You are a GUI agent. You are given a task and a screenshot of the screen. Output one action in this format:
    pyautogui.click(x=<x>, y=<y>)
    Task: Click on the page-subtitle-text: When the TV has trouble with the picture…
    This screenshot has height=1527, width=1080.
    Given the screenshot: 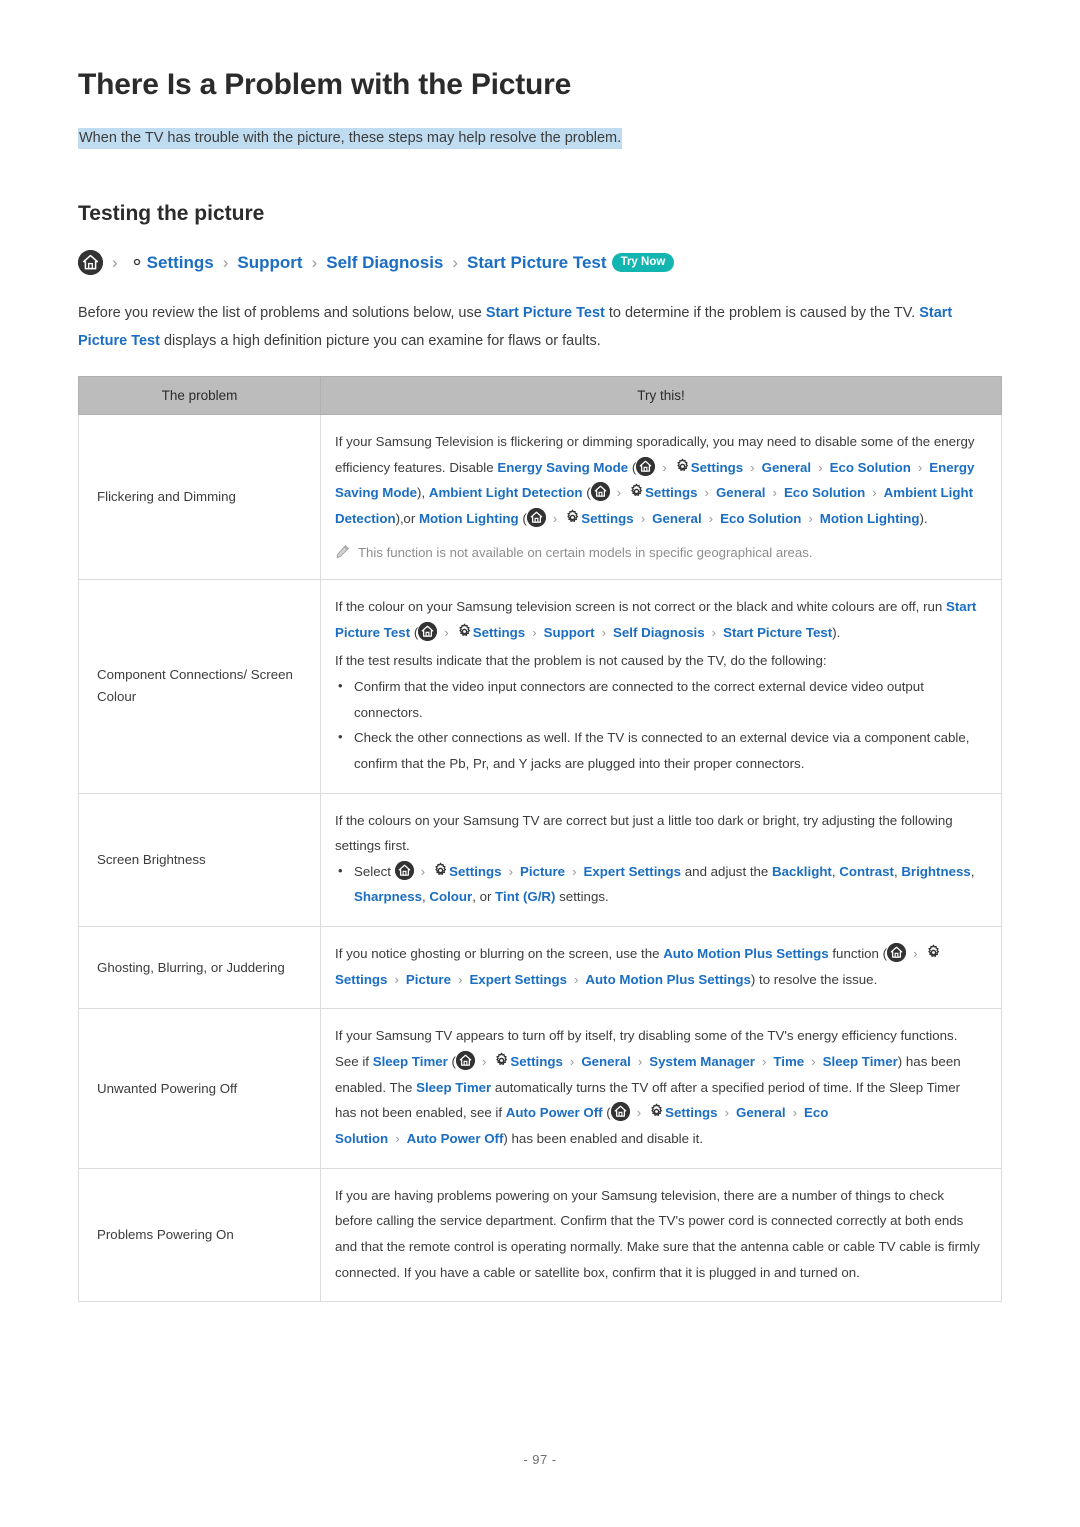 What is the action you would take?
    pyautogui.click(x=350, y=138)
    